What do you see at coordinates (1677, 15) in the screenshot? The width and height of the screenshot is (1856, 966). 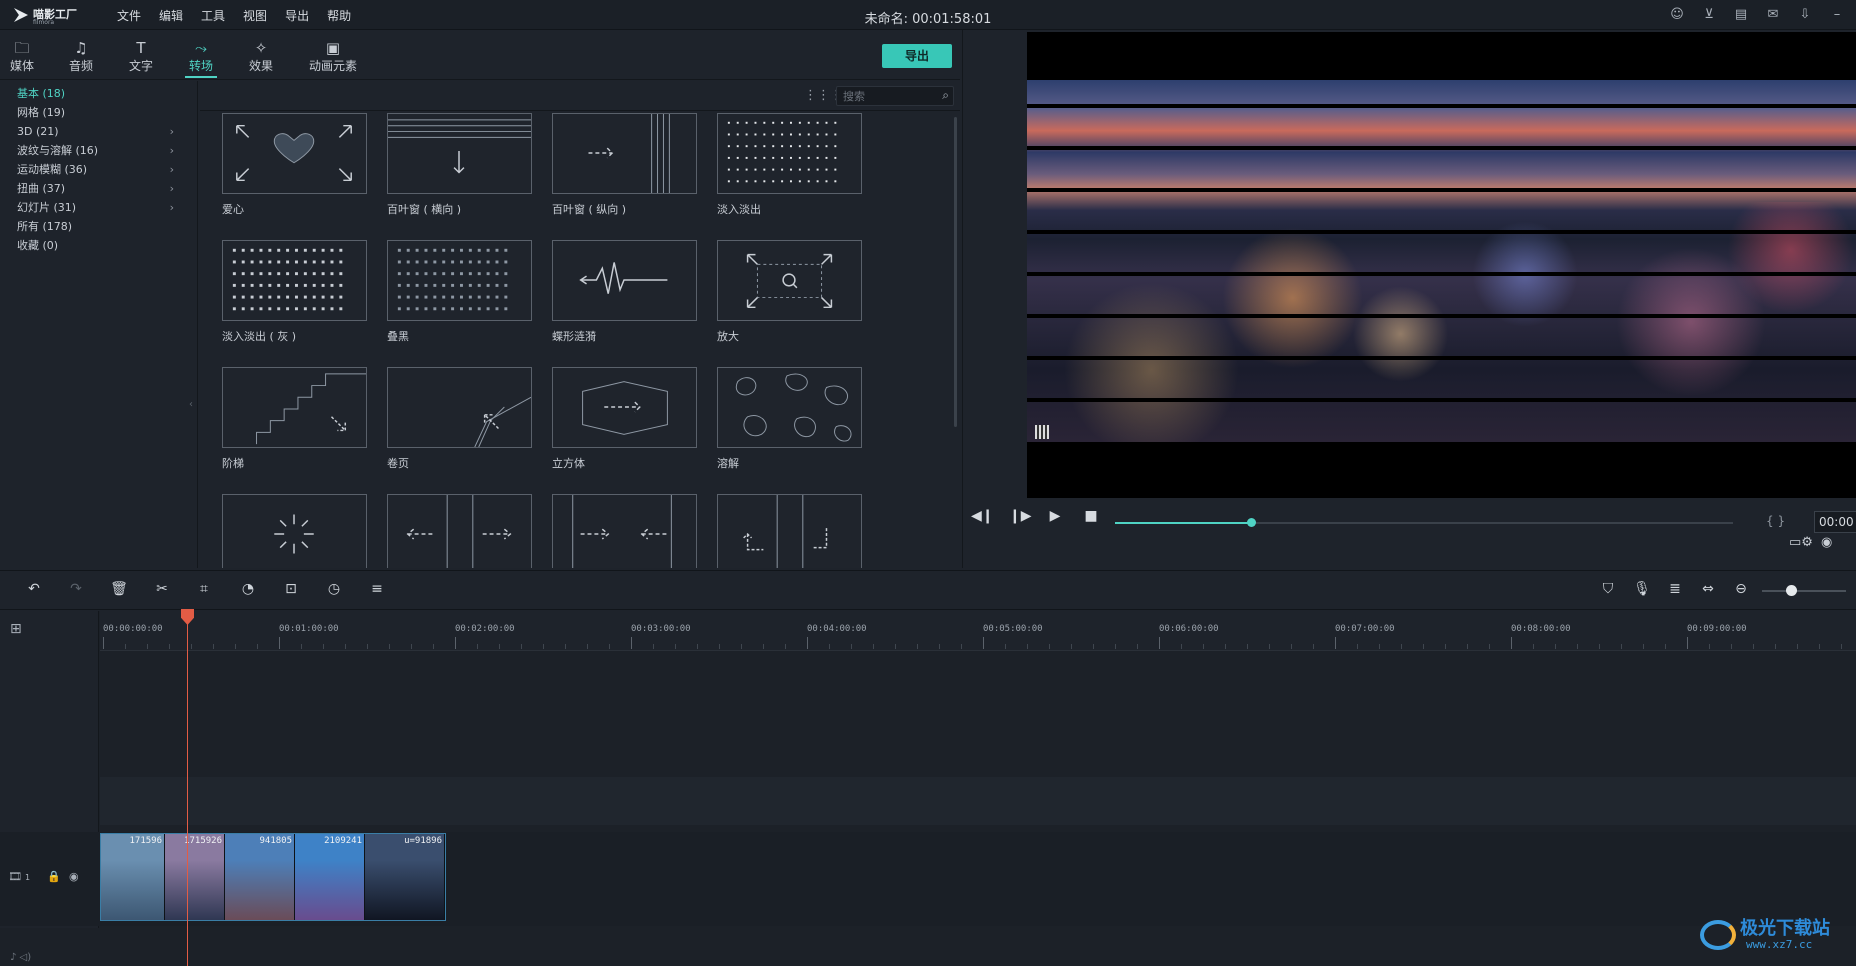 I see `user-icon: ☺` at bounding box center [1677, 15].